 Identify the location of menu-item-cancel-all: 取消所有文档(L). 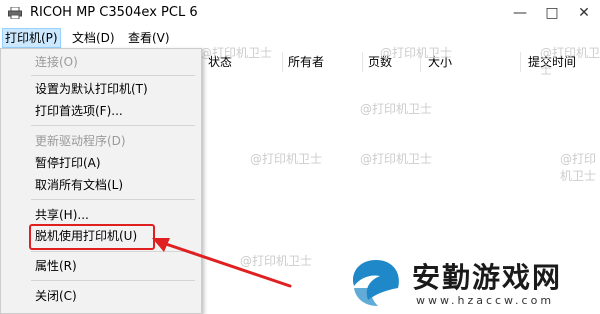
(79, 185).